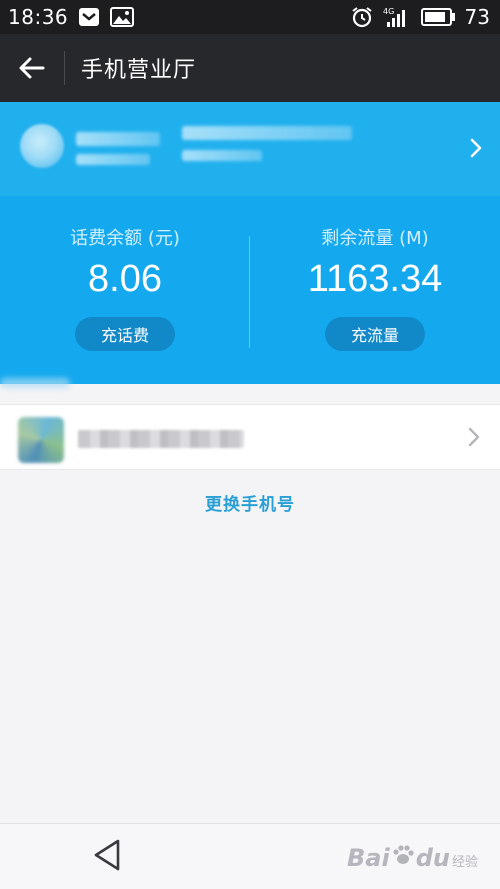 The height and width of the screenshot is (889, 500). I want to click on status-time: 18:36, so click(38, 17).